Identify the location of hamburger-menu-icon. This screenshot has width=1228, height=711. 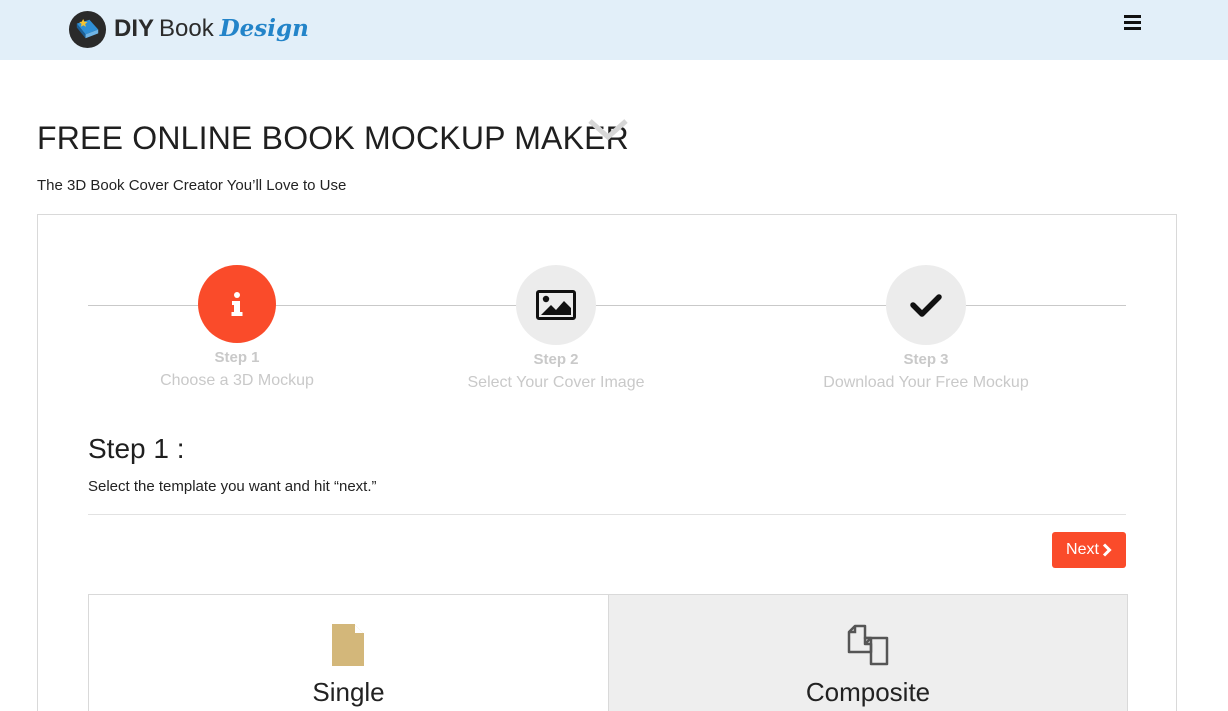
(1134, 23).